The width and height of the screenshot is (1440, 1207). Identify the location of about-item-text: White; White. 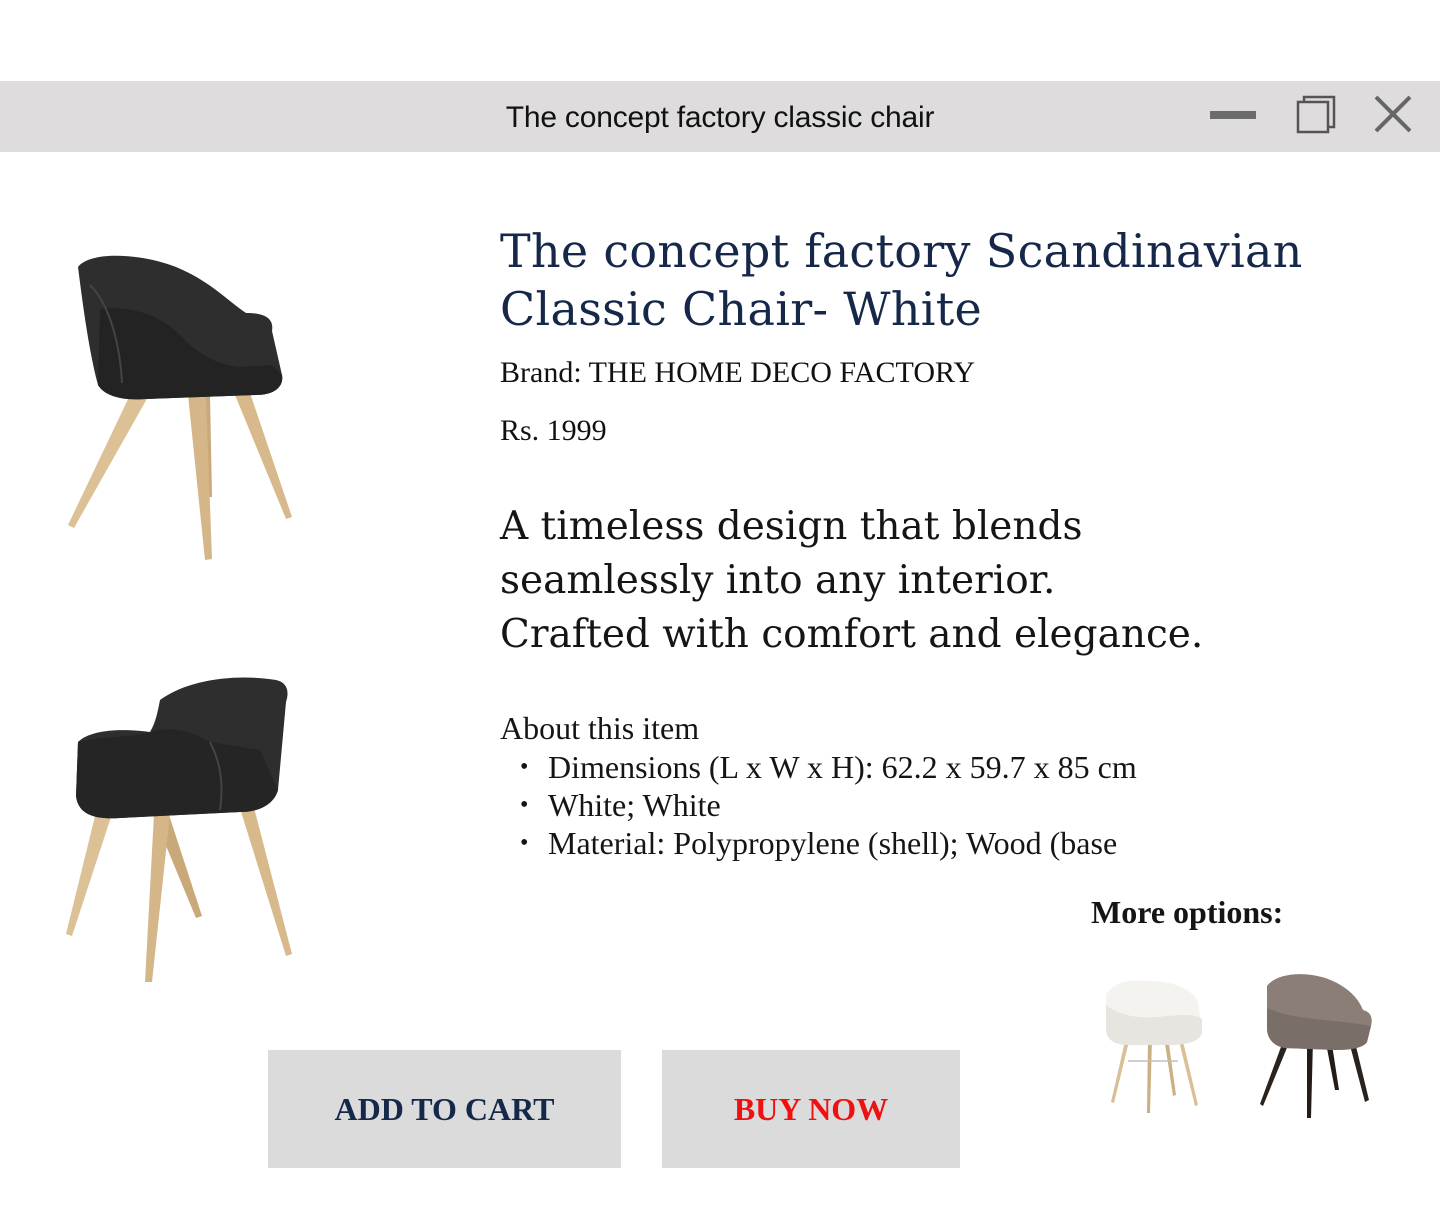
(634, 805).